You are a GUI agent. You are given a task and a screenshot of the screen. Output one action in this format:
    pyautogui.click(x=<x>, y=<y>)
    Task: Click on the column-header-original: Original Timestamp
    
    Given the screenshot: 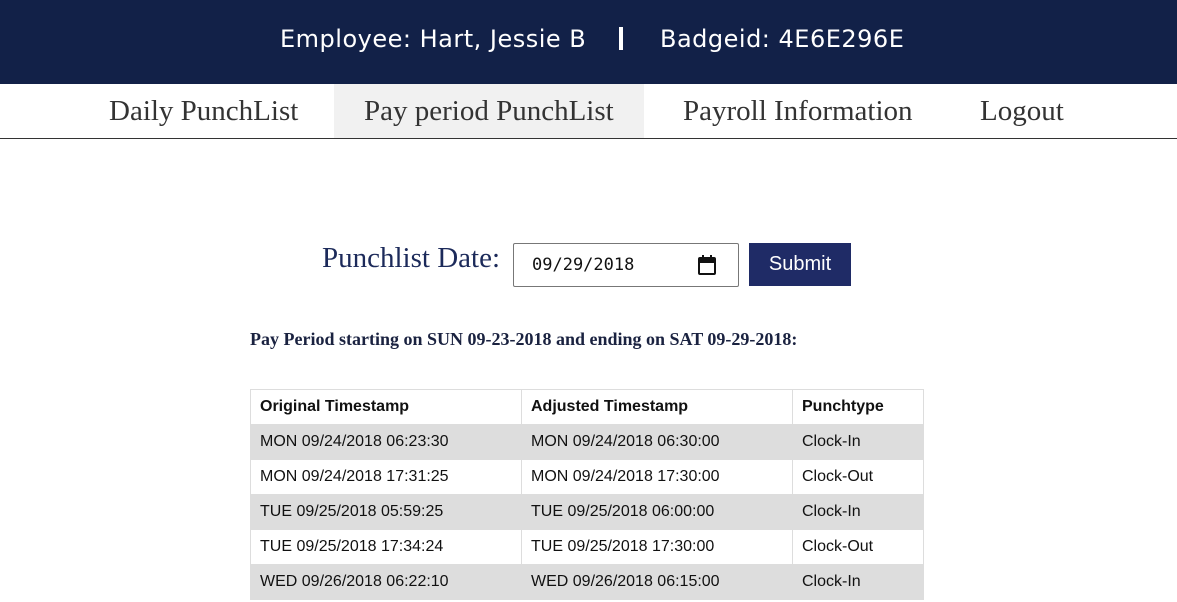 What is the action you would take?
    pyautogui.click(x=386, y=407)
    